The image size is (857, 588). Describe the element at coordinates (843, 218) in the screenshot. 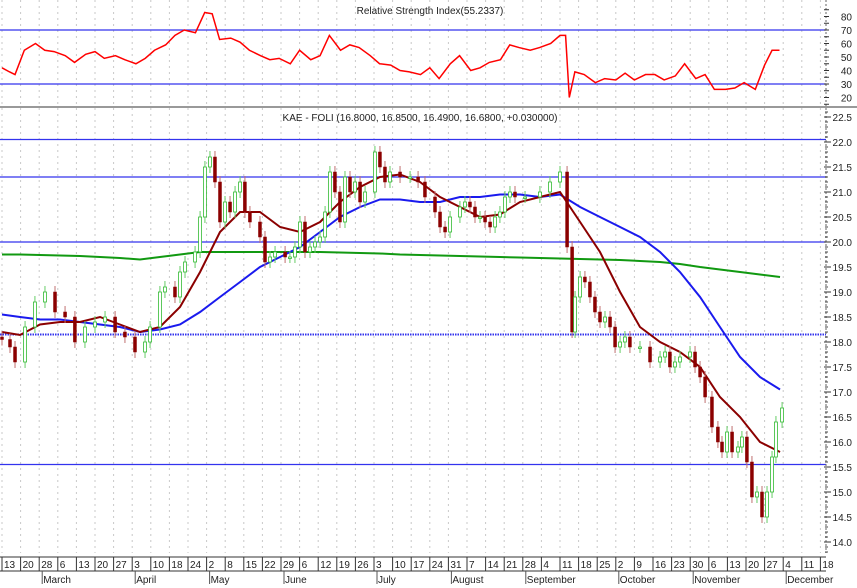

I see `price-tick-label: 20.5` at that location.